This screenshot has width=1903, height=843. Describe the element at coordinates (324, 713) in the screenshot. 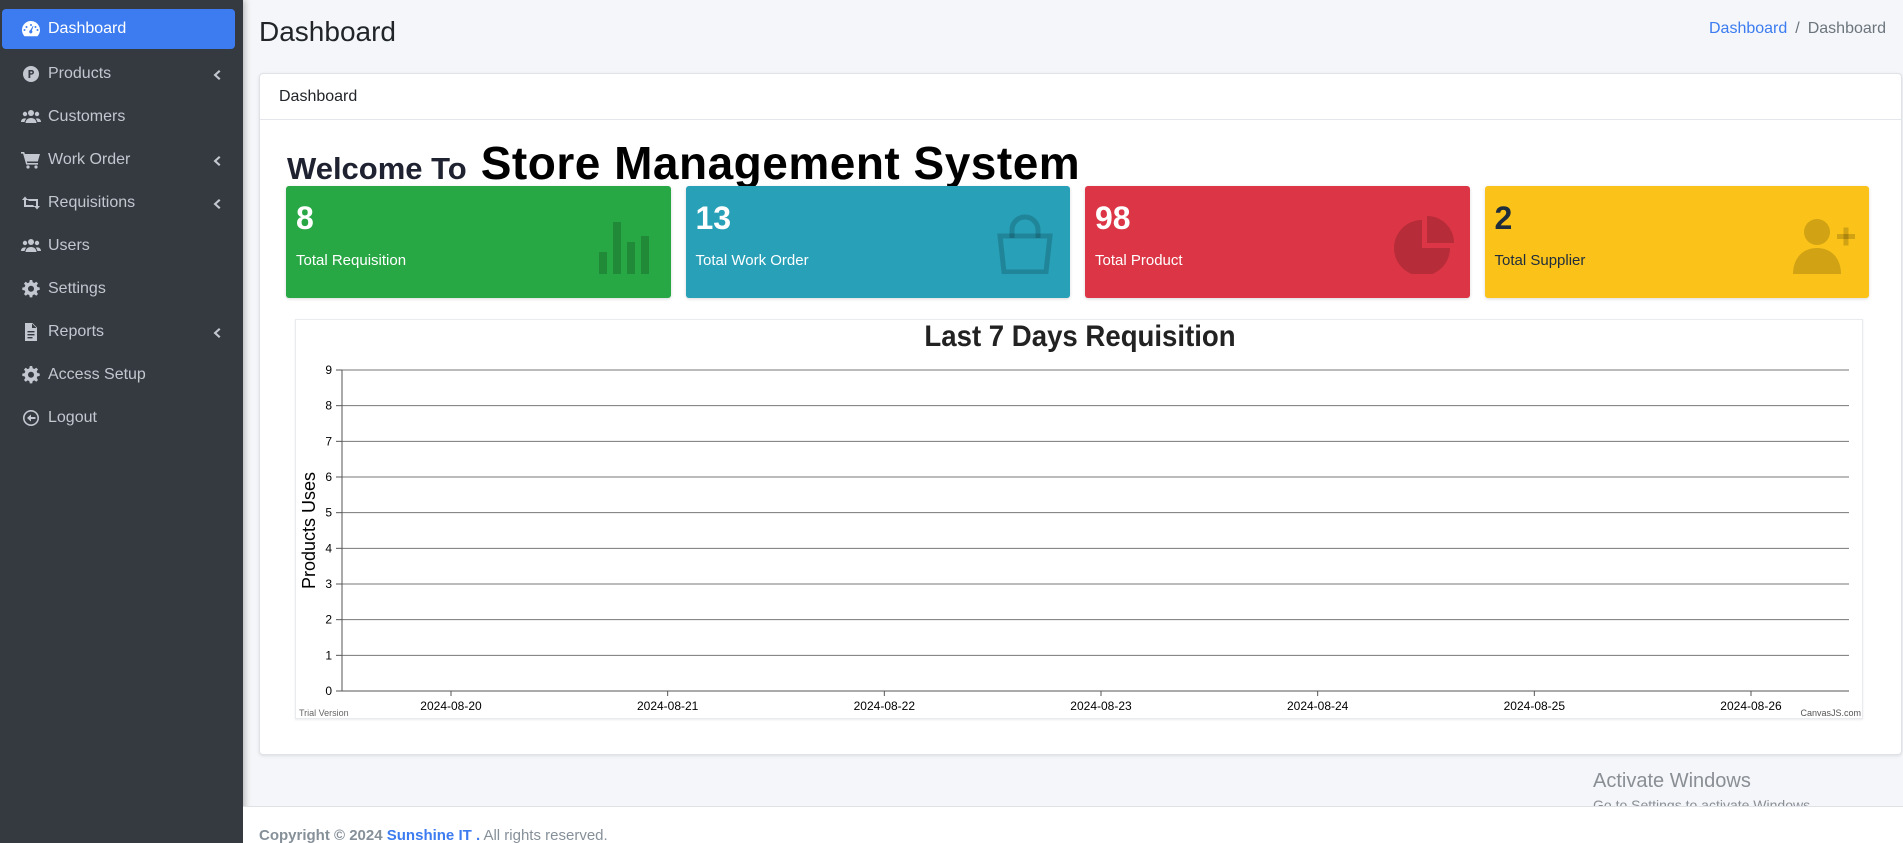

I see `trial-version-watermark: Trial Version` at that location.